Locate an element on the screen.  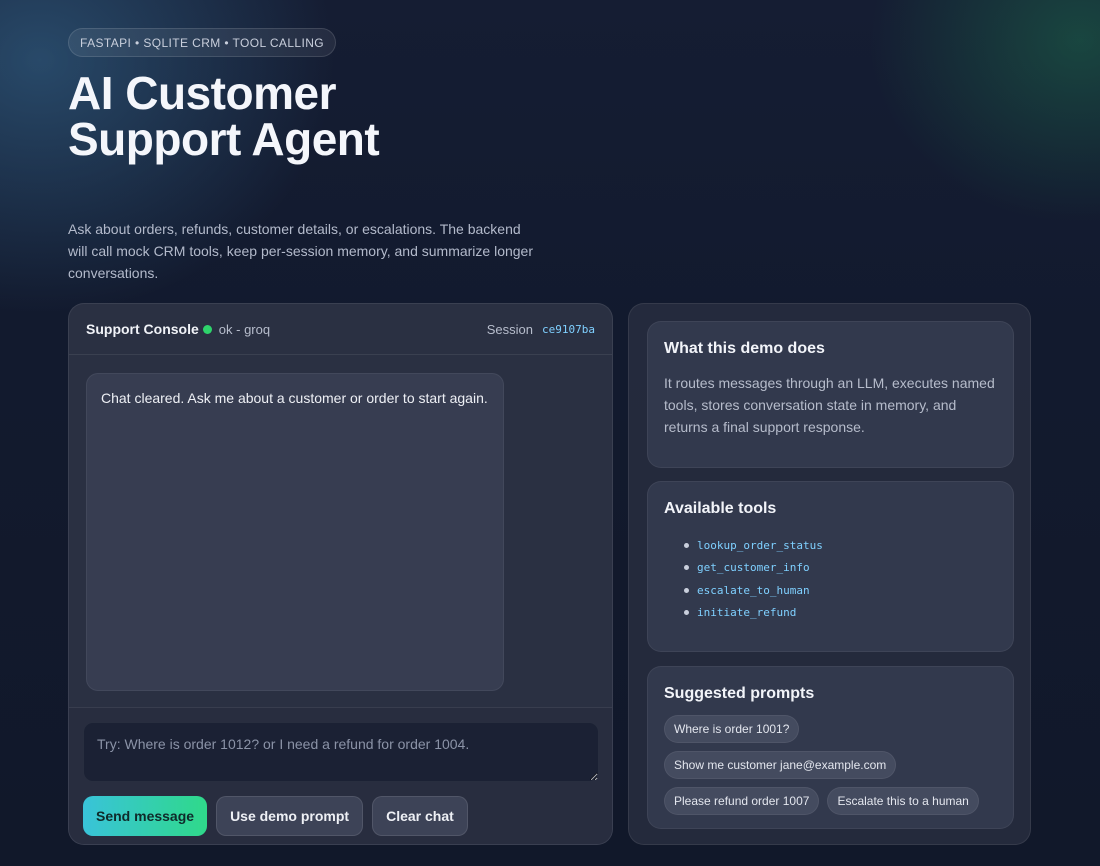
session-info: Session ce9107ba is located at coordinates (541, 329).